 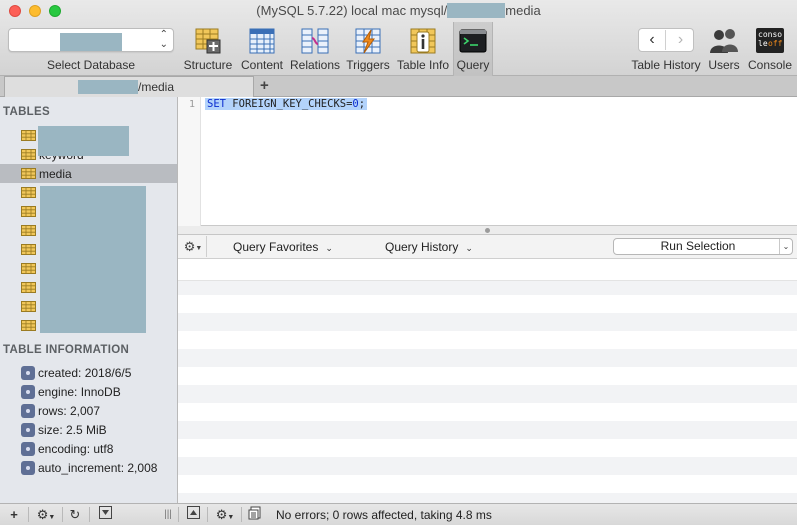 What do you see at coordinates (368, 49) in the screenshot?
I see `toolbar-triggers-button: Triggers` at bounding box center [368, 49].